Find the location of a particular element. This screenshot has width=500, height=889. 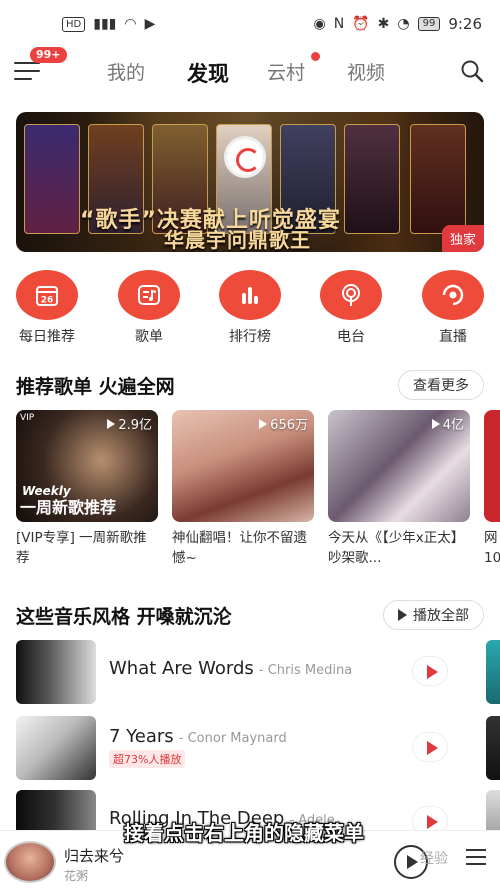

alarm-icon: ⏰ is located at coordinates (361, 24).